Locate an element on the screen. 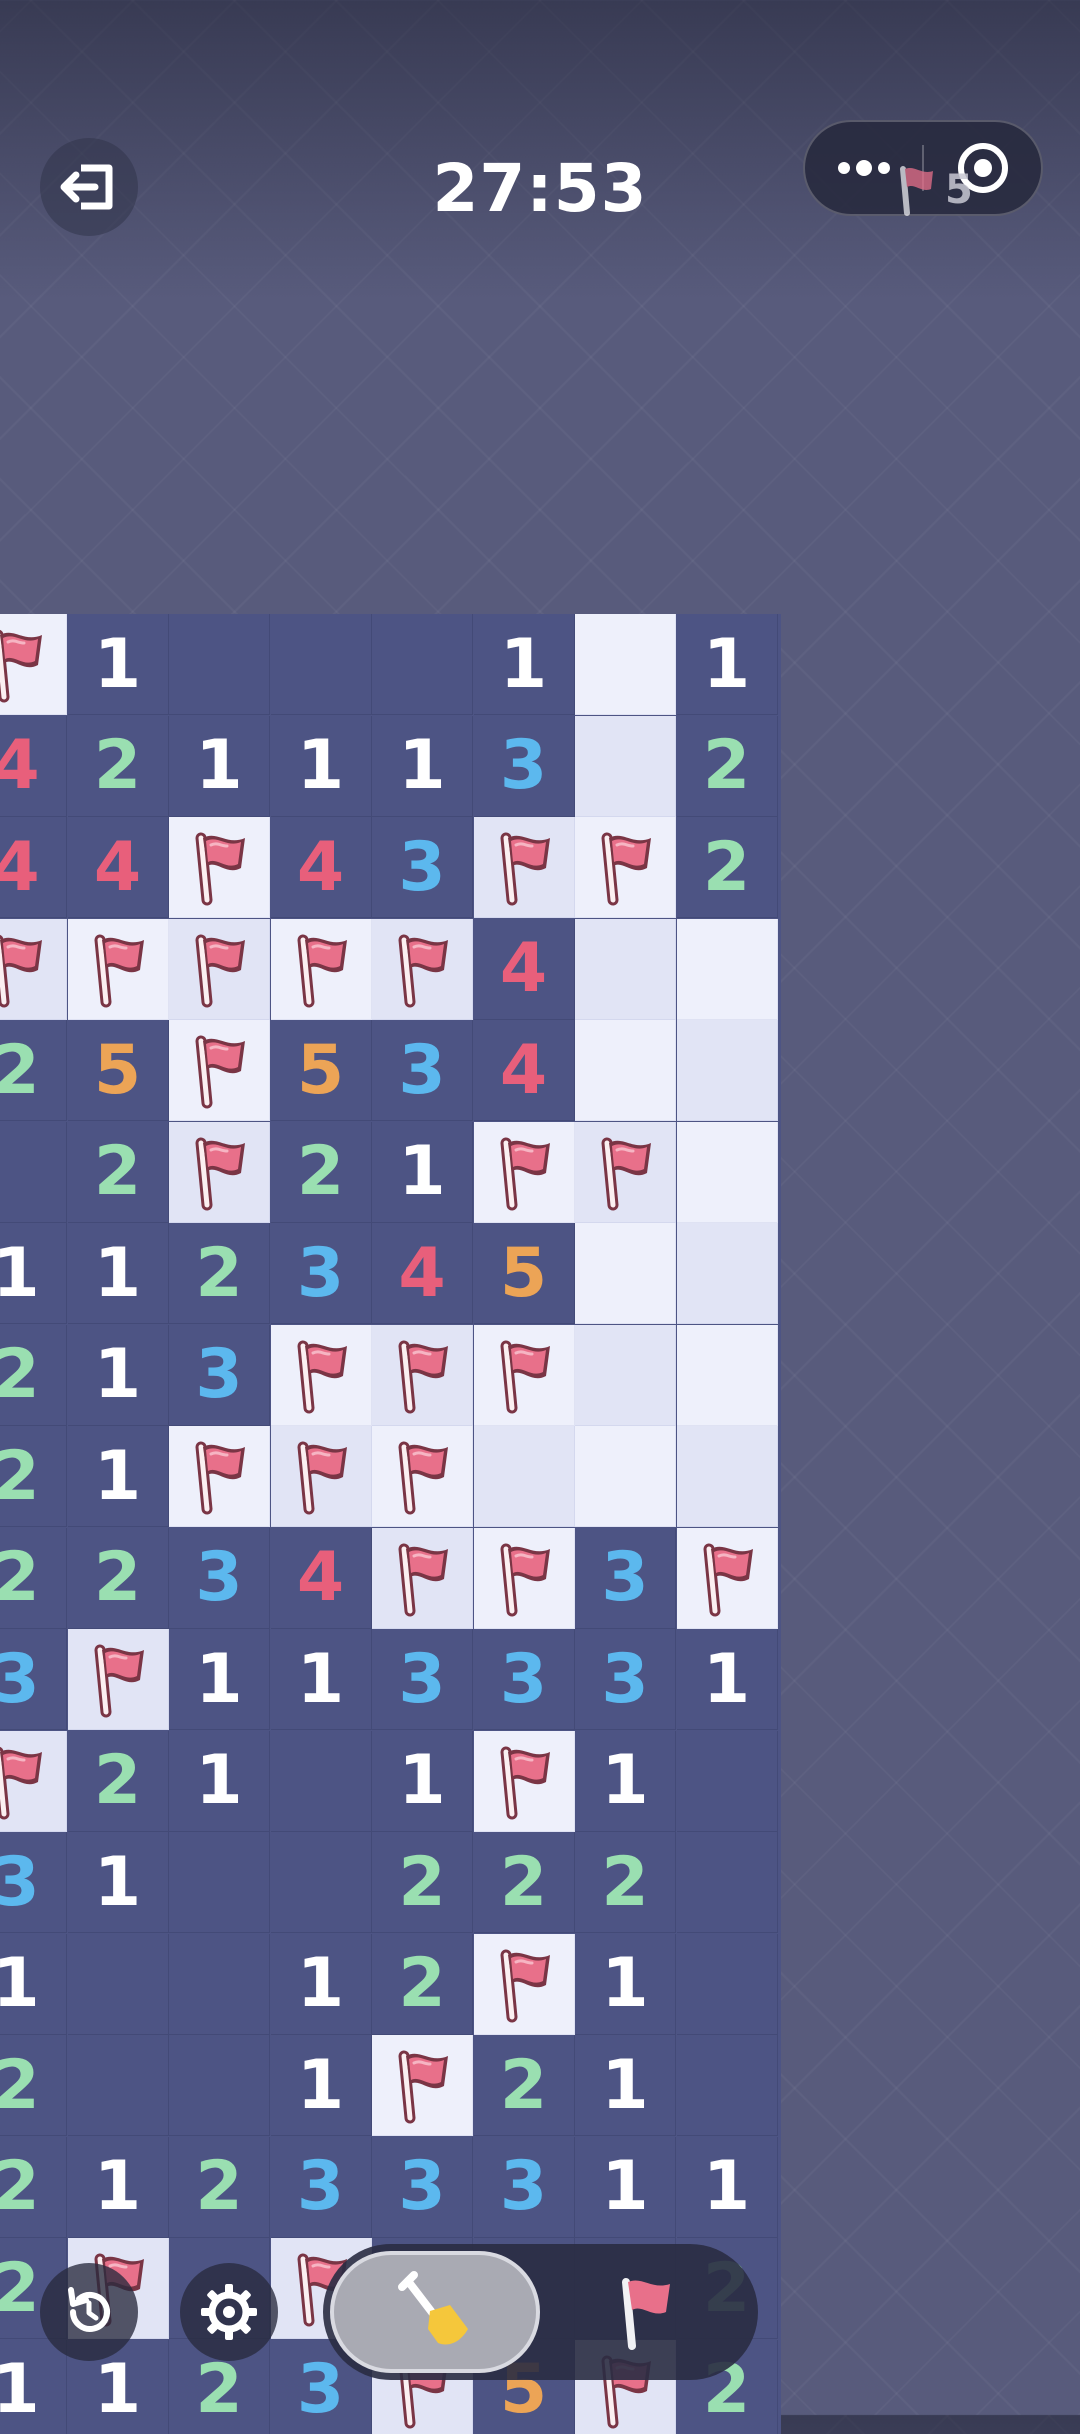 The width and height of the screenshot is (1080, 2434). settings-button is located at coordinates (229, 2312).